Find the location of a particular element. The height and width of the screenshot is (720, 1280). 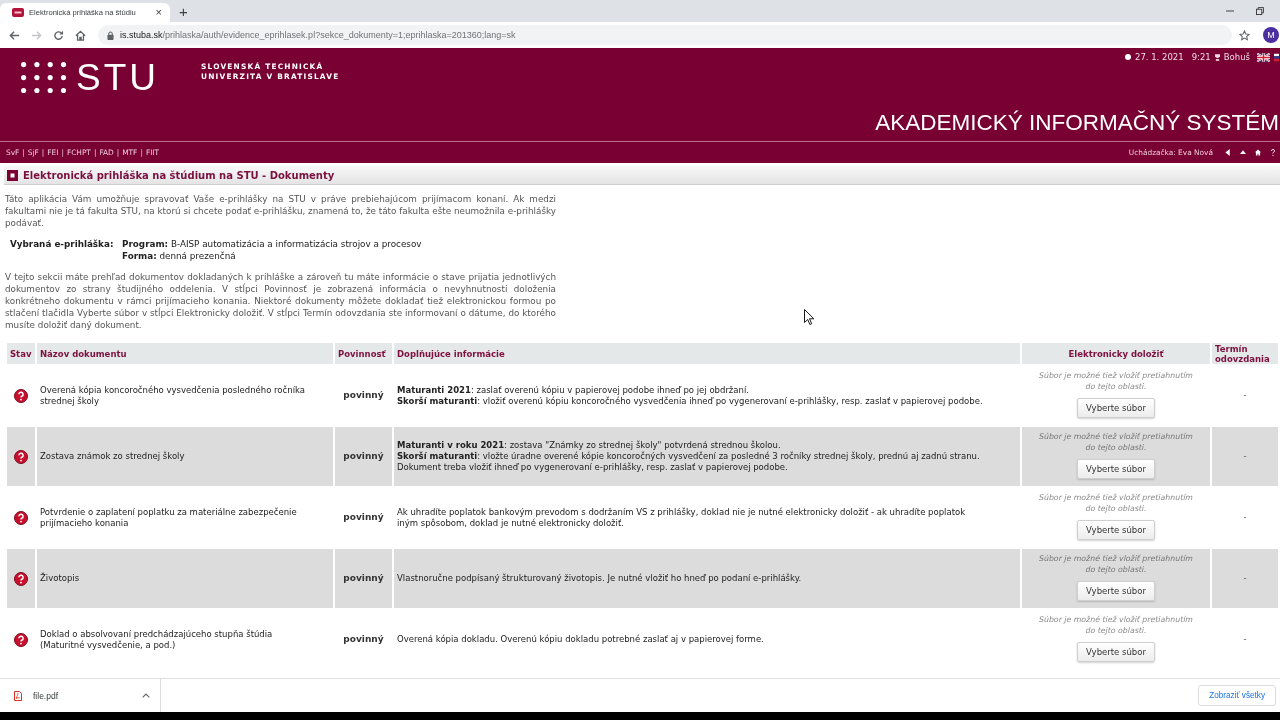

application-label: Vybraná e-prihláška: is located at coordinates (62, 244).